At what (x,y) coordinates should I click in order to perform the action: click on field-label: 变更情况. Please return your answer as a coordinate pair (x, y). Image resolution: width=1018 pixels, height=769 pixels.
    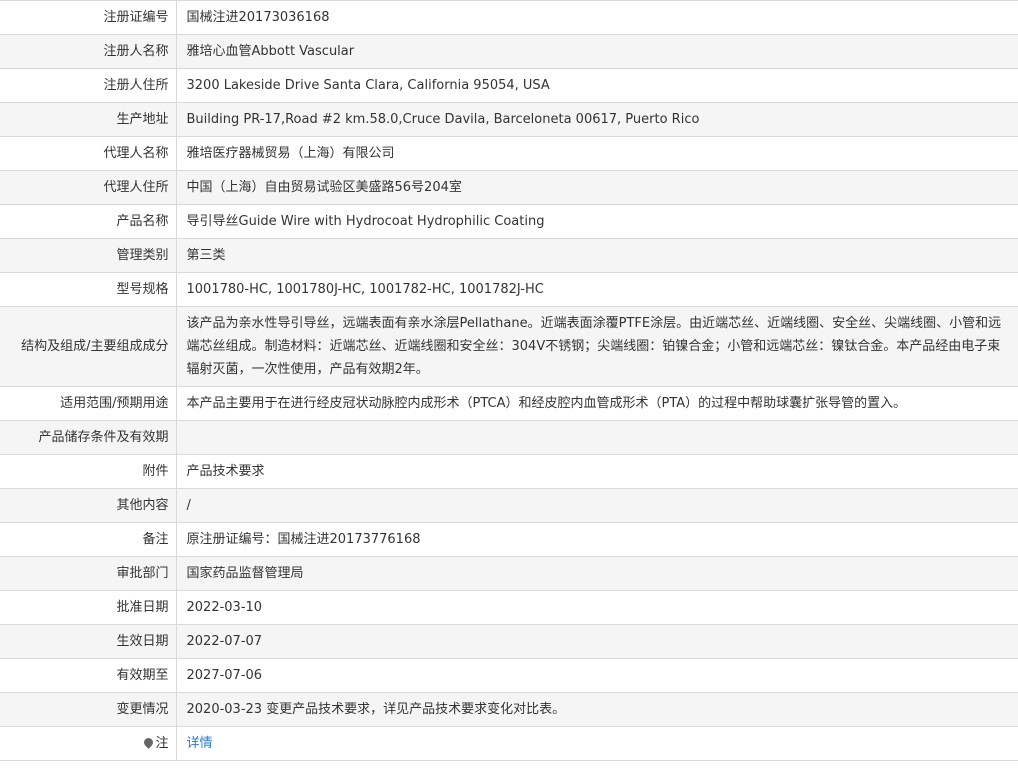
    Looking at the image, I should click on (88, 709).